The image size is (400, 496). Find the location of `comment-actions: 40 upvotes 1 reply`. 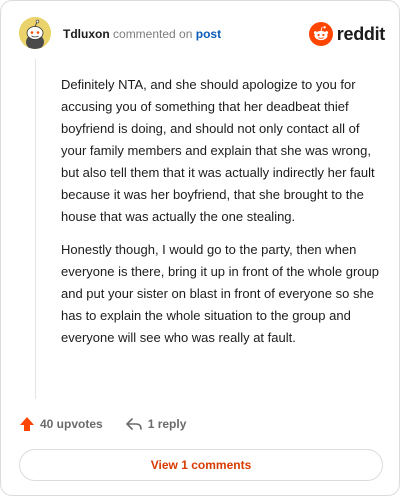

comment-actions: 40 upvotes 1 reply is located at coordinates (113, 424).